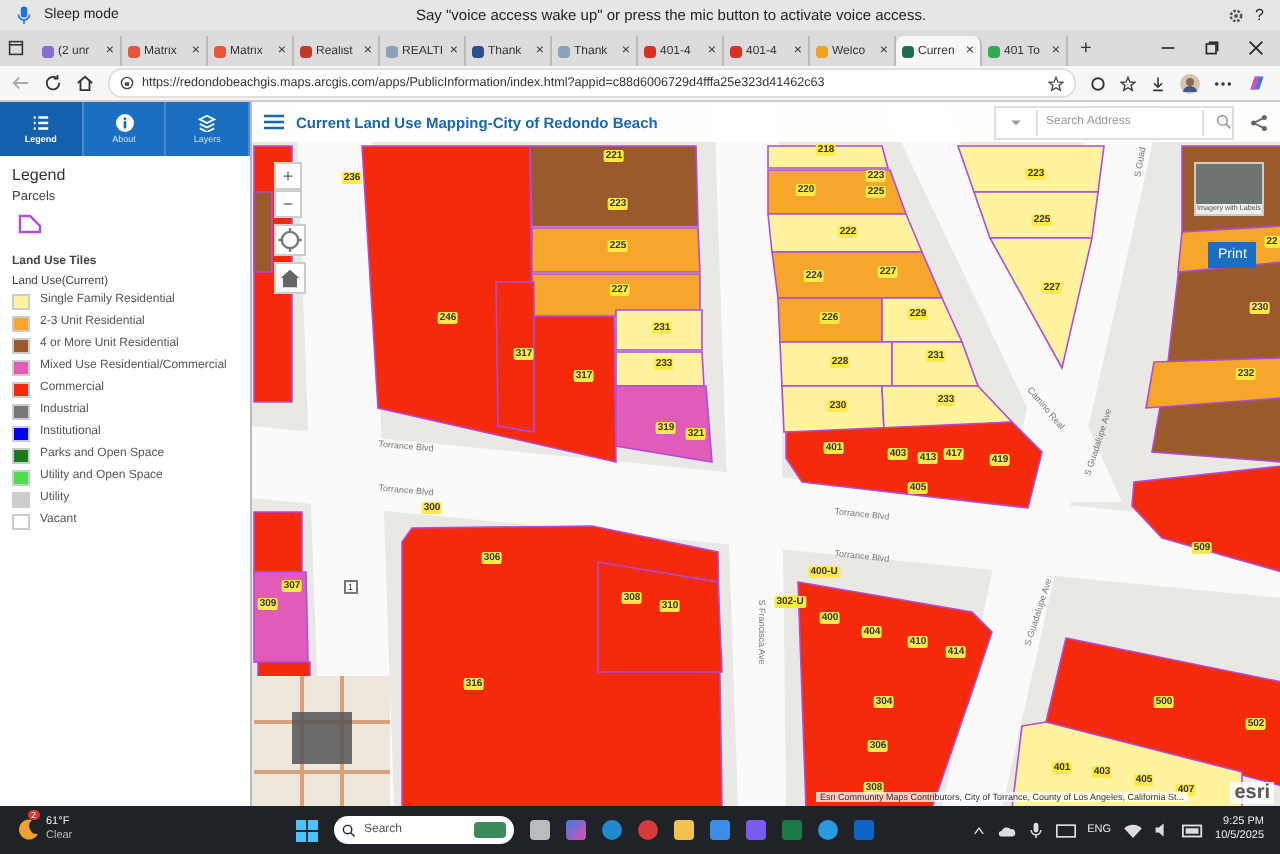 The image size is (1280, 854). Describe the element at coordinates (288, 176) in the screenshot. I see `zoom-in-button: +` at that location.